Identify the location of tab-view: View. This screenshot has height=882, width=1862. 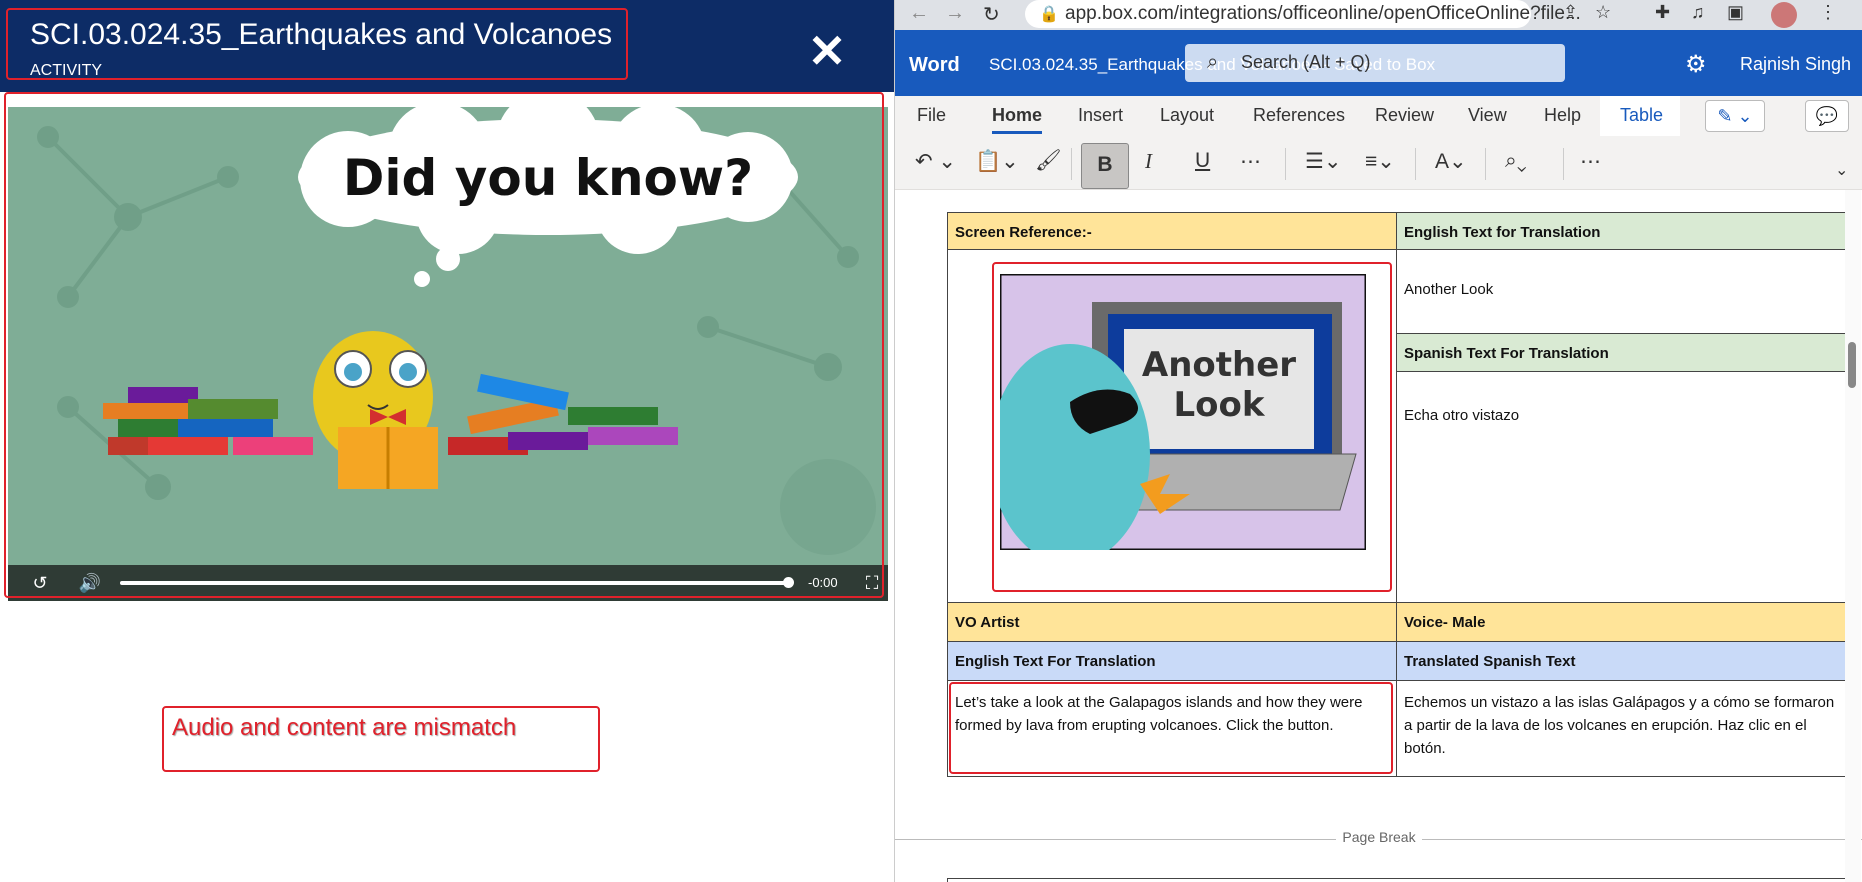
(1487, 115).